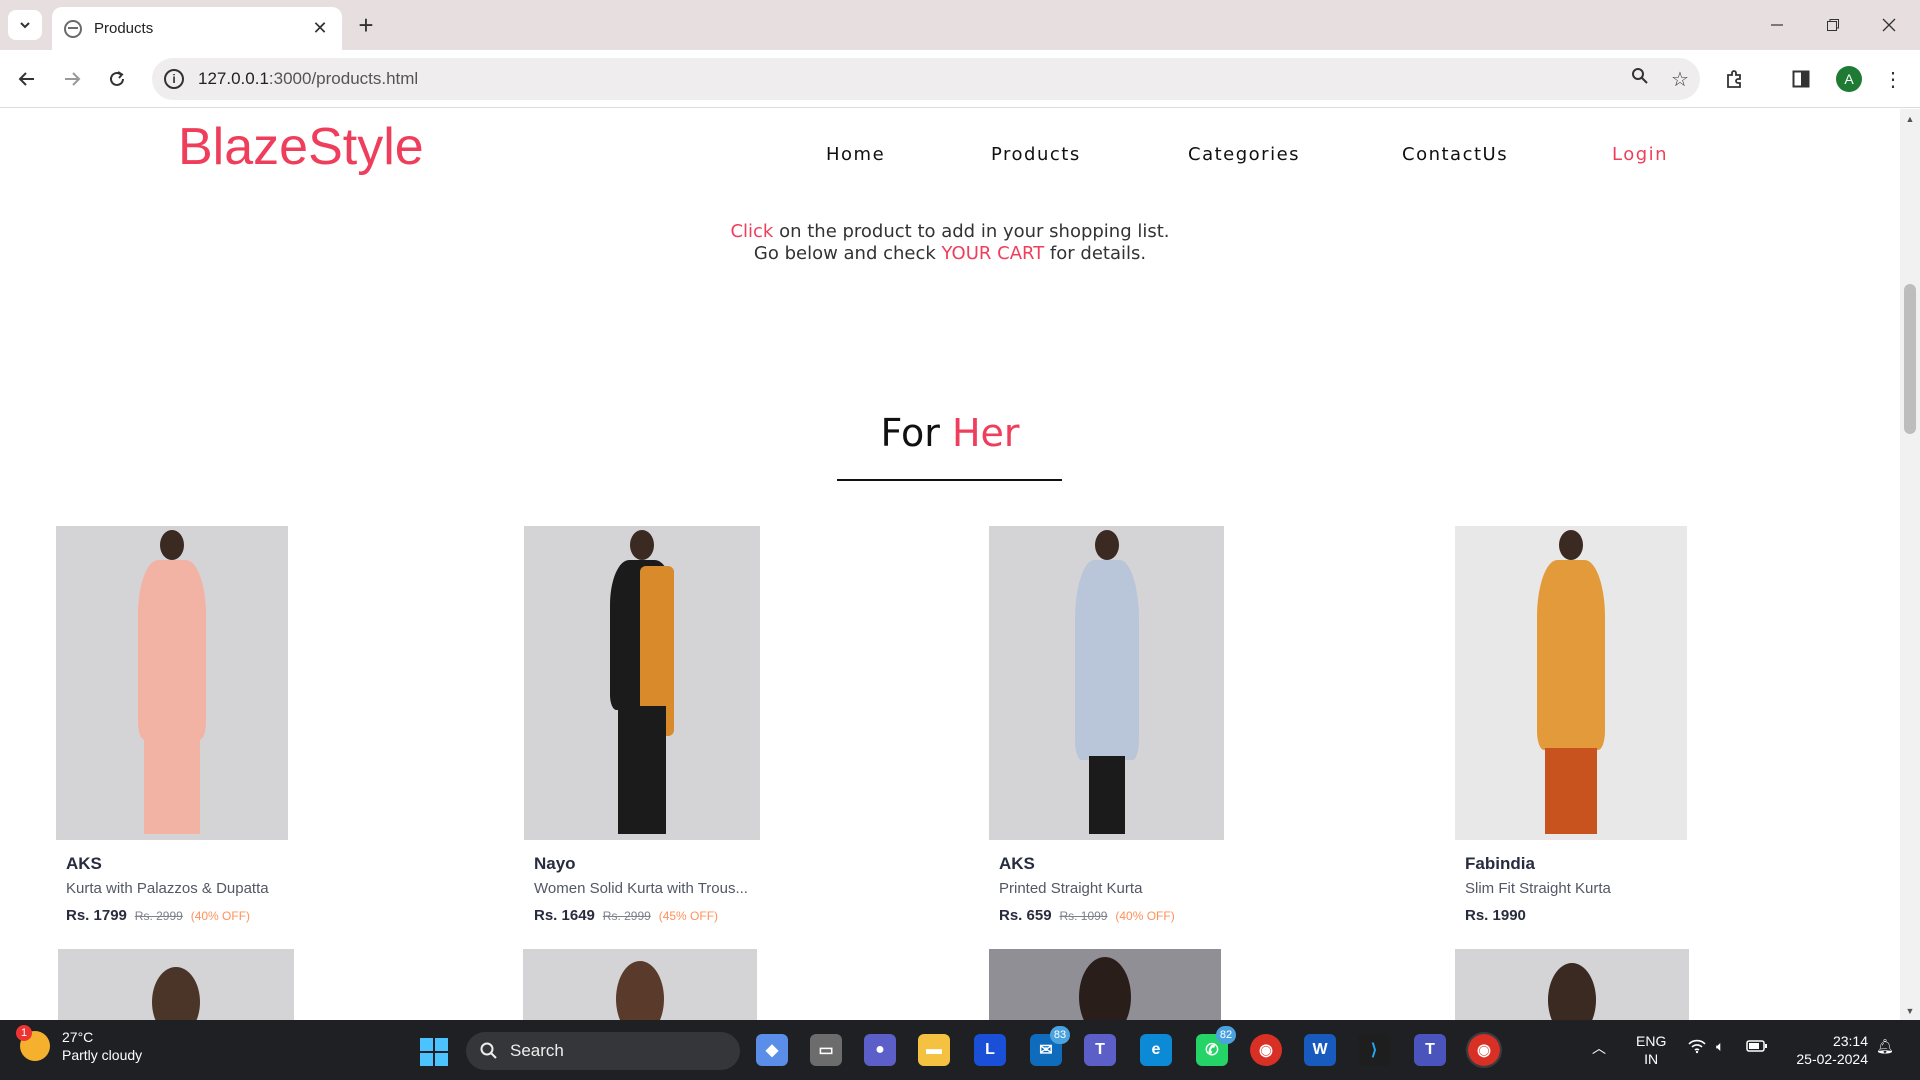 The image size is (1920, 1080). What do you see at coordinates (343, 78) in the screenshot?
I see `url-path: :3000/products.html` at bounding box center [343, 78].